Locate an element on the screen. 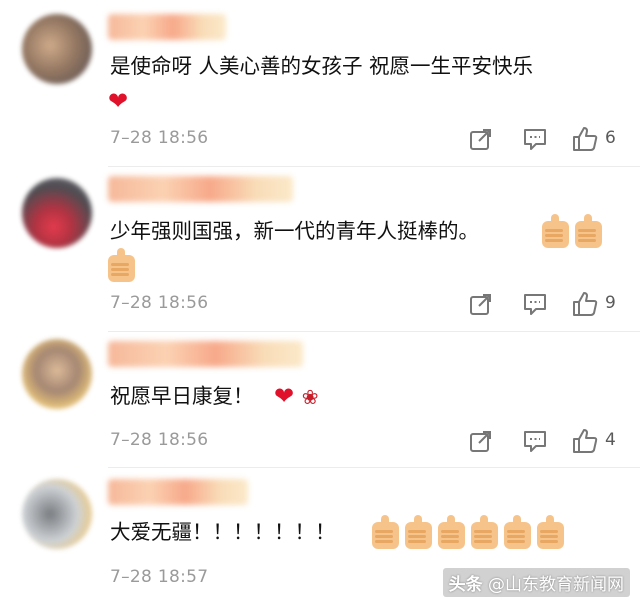 The width and height of the screenshot is (640, 603). like-count: 6 is located at coordinates (610, 138).